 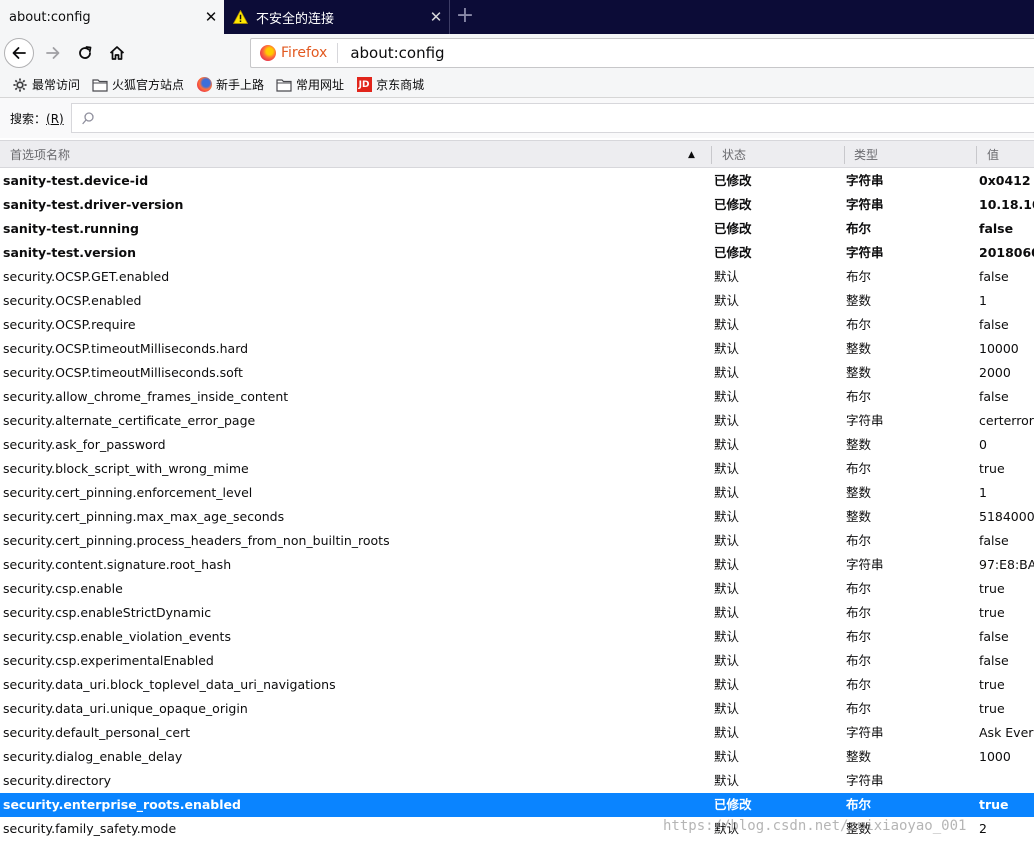 What do you see at coordinates (310, 84) in the screenshot?
I see `bookmark-common-sites: 常用网址` at bounding box center [310, 84].